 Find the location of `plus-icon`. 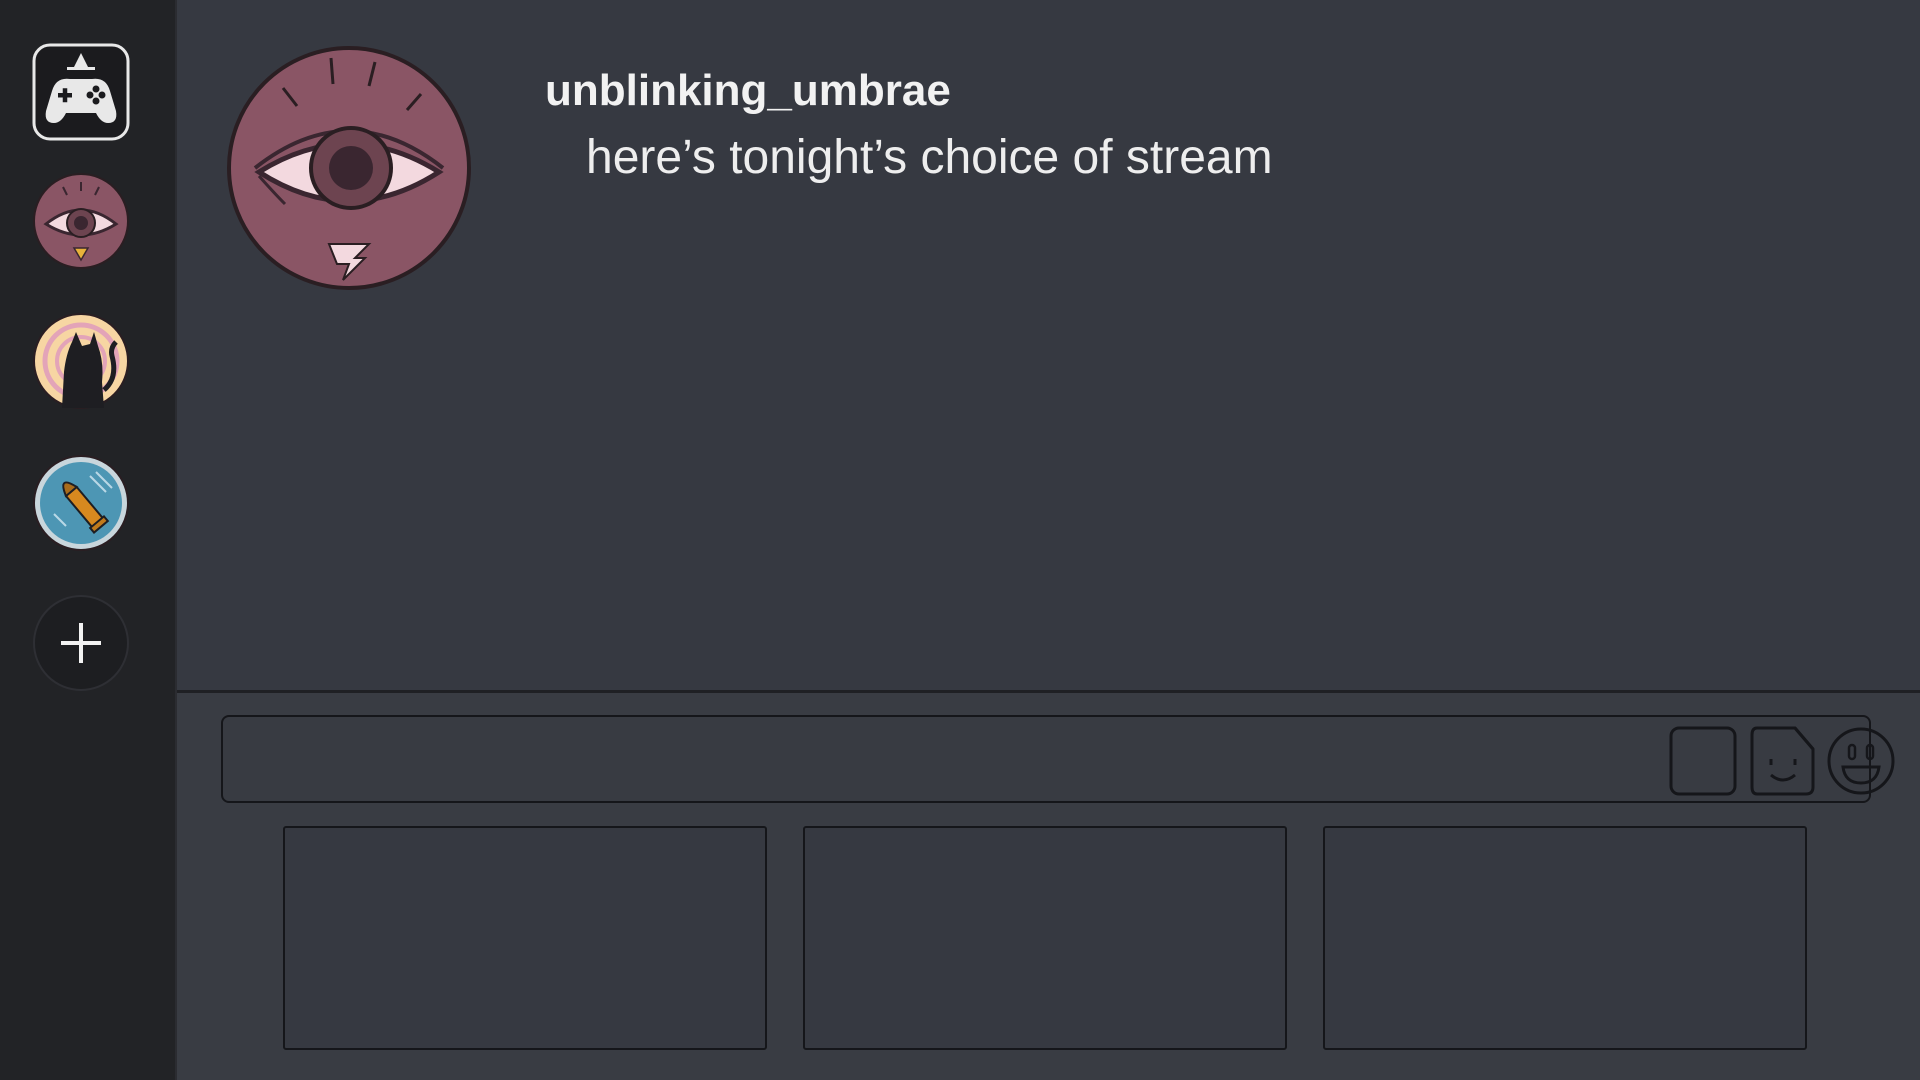

plus-icon is located at coordinates (81, 643).